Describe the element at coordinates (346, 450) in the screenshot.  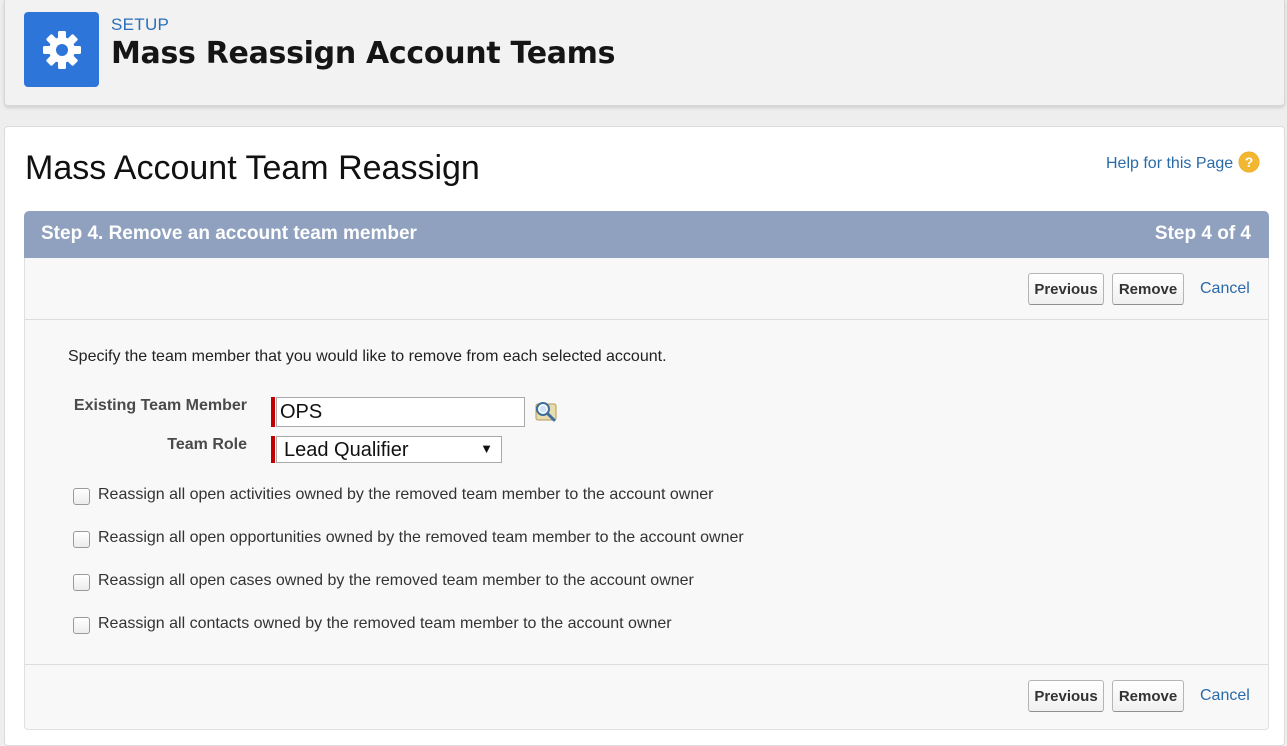
I see `team-role-selected-value: Lead Qualifier` at that location.